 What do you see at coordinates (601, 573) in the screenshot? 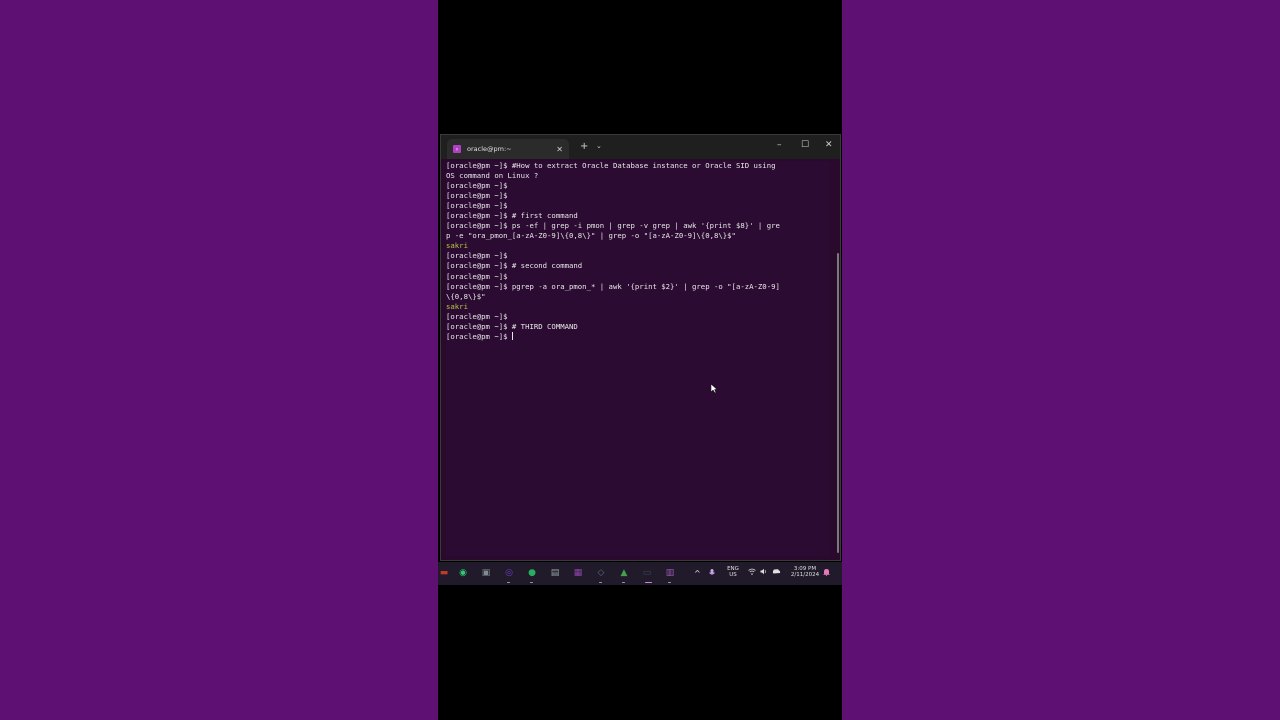
I see `virtualbox-icon: ◇` at bounding box center [601, 573].